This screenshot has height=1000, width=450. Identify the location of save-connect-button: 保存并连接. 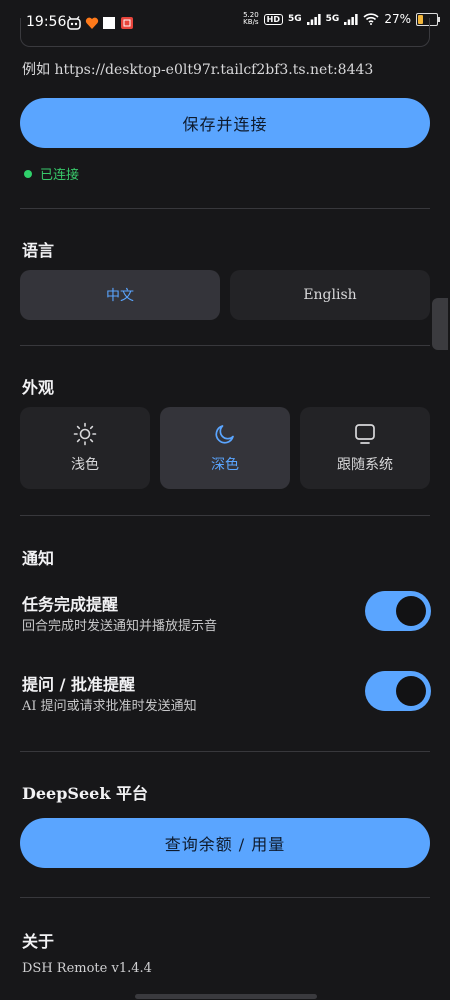
(225, 123).